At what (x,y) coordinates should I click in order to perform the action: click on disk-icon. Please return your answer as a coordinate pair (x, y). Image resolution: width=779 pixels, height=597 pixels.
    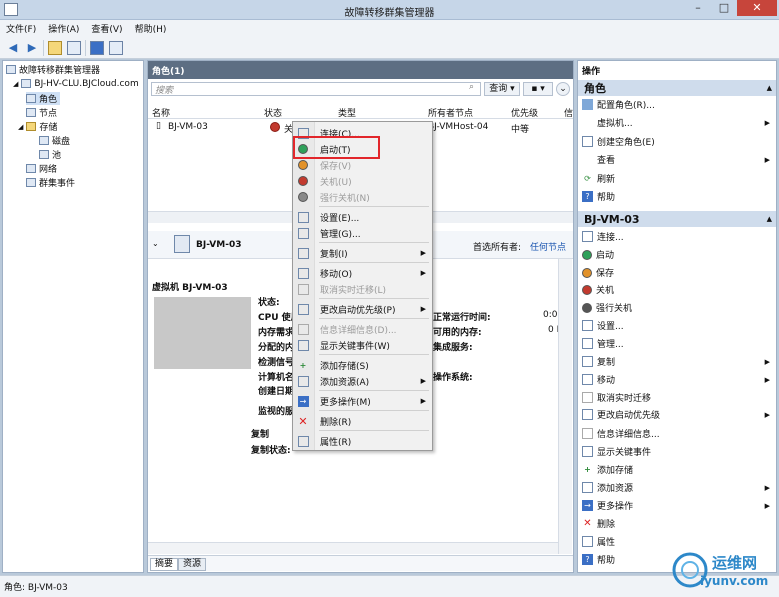
    Looking at the image, I should click on (44, 140).